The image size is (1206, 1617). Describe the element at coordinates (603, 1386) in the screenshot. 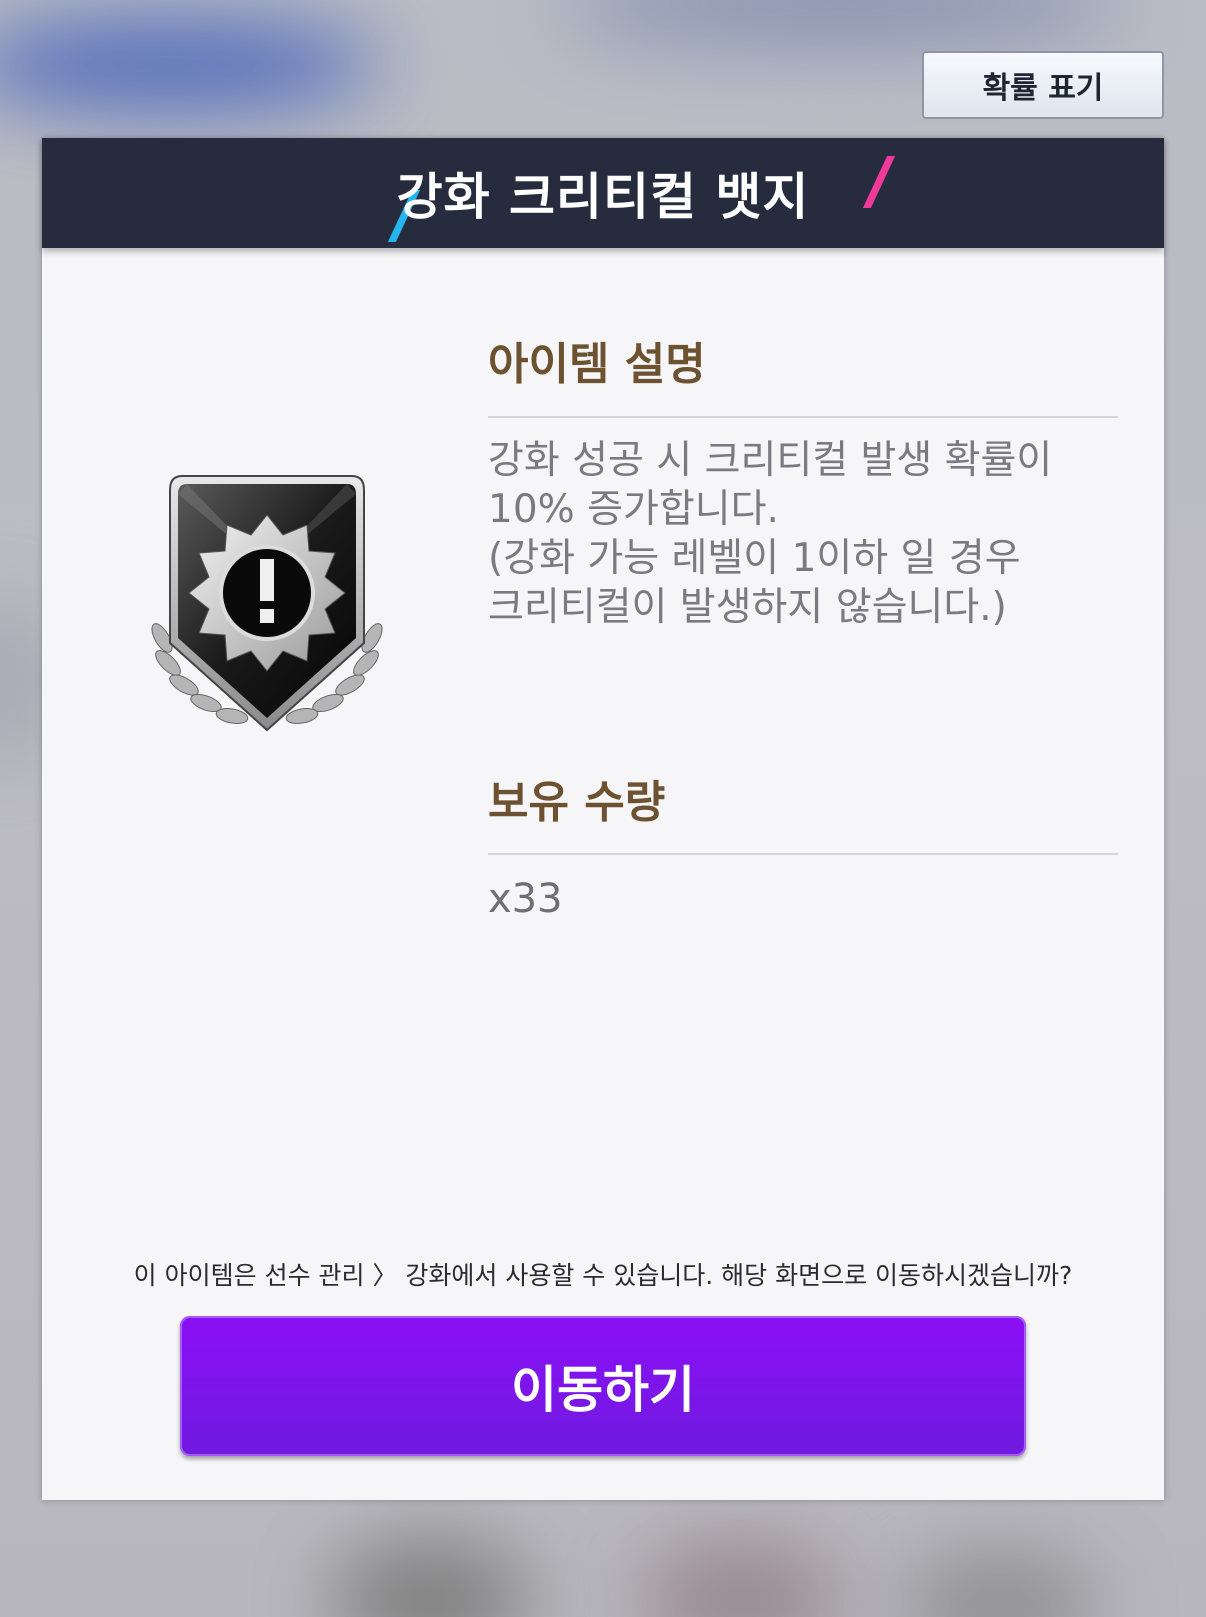

I see `go-button: 이동하기` at that location.